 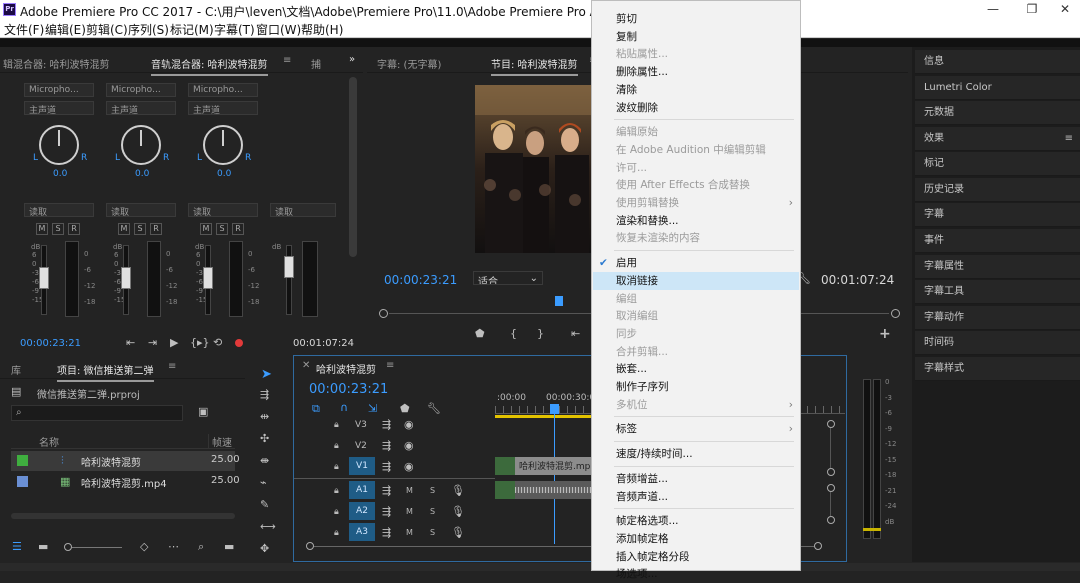 I want to click on expand-icon: », so click(x=352, y=59).